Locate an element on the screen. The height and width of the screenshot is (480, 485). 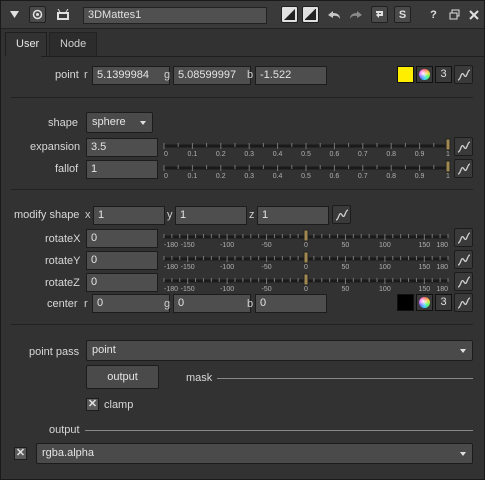
slider-tick-label: 0.3 is located at coordinates (249, 154).